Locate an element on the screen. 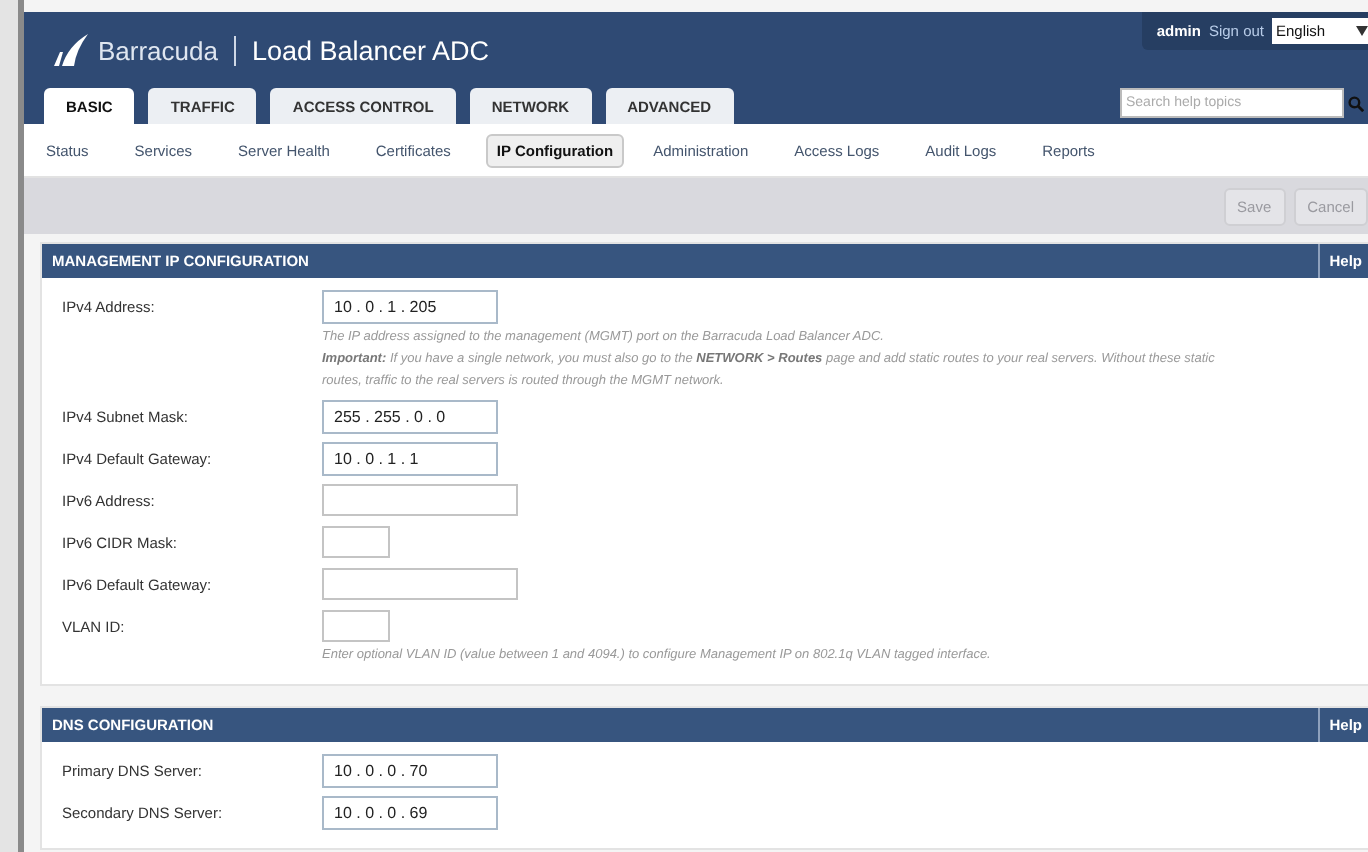 This screenshot has height=852, width=1368. barracuda-logo-icon is located at coordinates (70, 50).